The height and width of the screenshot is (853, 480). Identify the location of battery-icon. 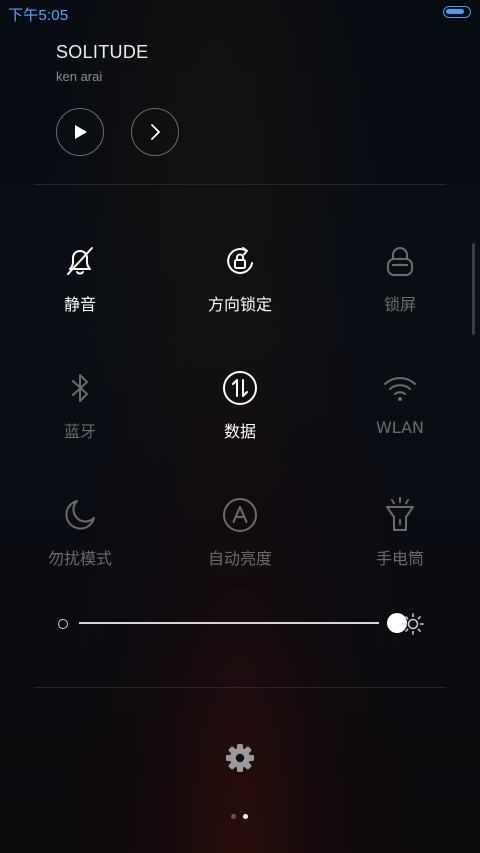
(457, 12).